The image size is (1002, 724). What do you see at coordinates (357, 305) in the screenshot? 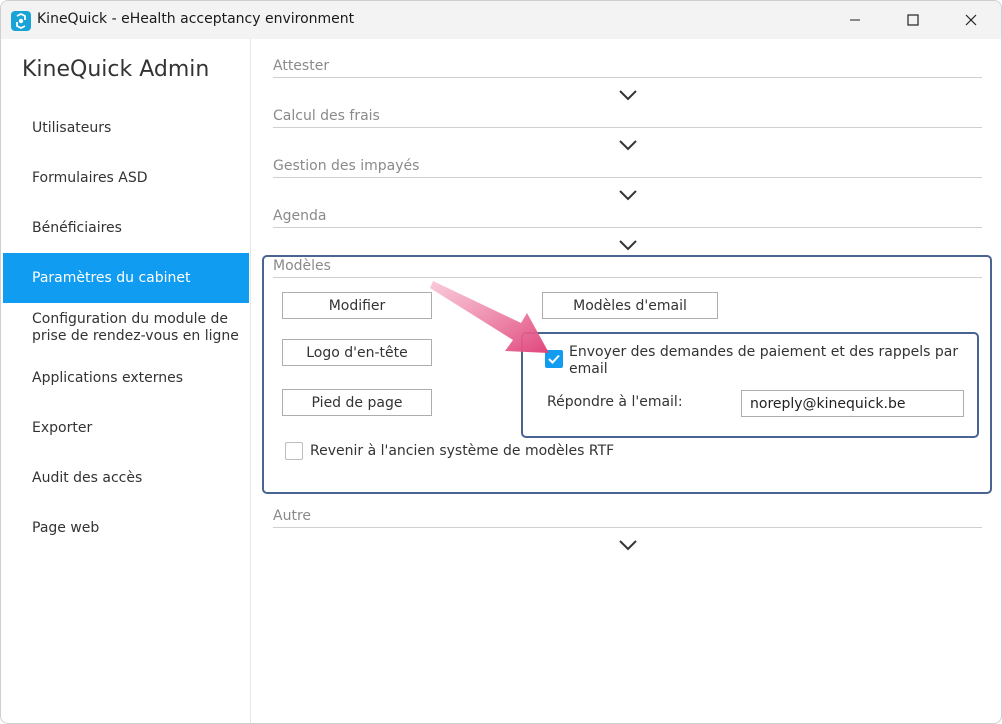
I see `modify-button: Modifier` at bounding box center [357, 305].